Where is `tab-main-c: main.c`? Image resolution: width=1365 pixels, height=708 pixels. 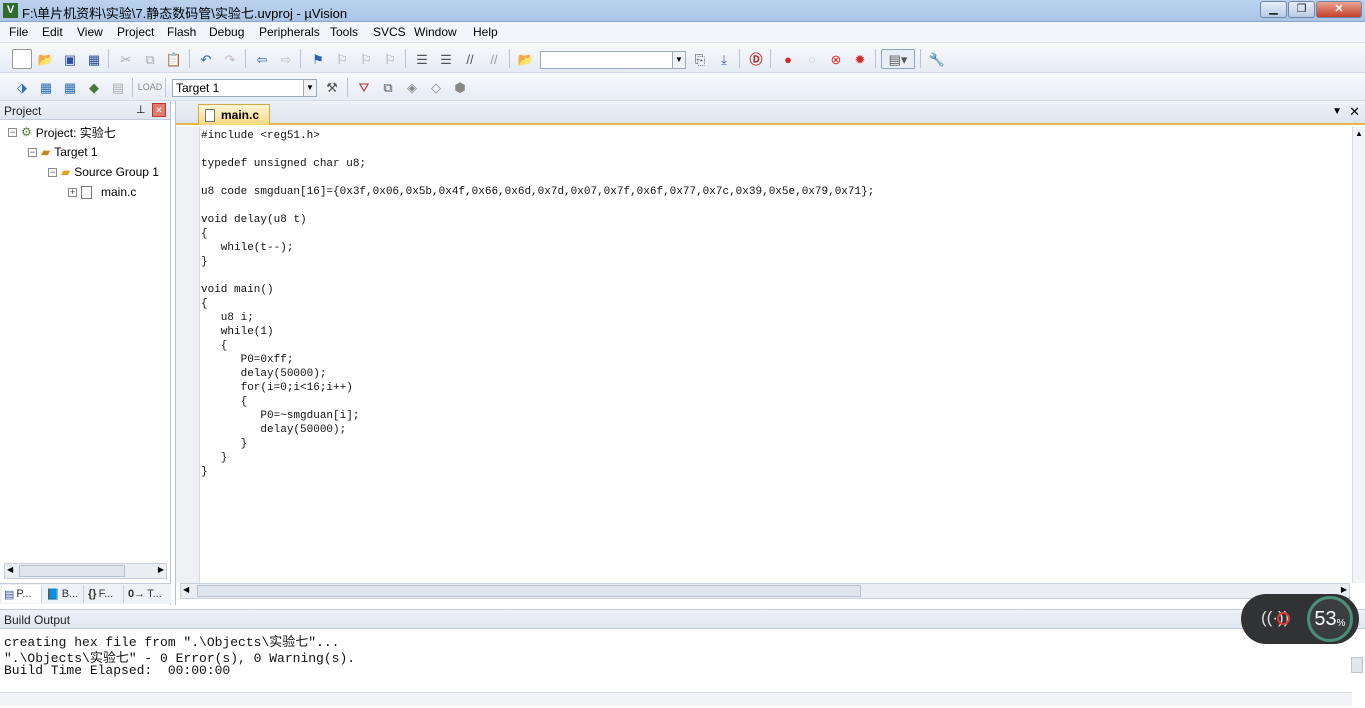
tab-main-c: main.c is located at coordinates (234, 114).